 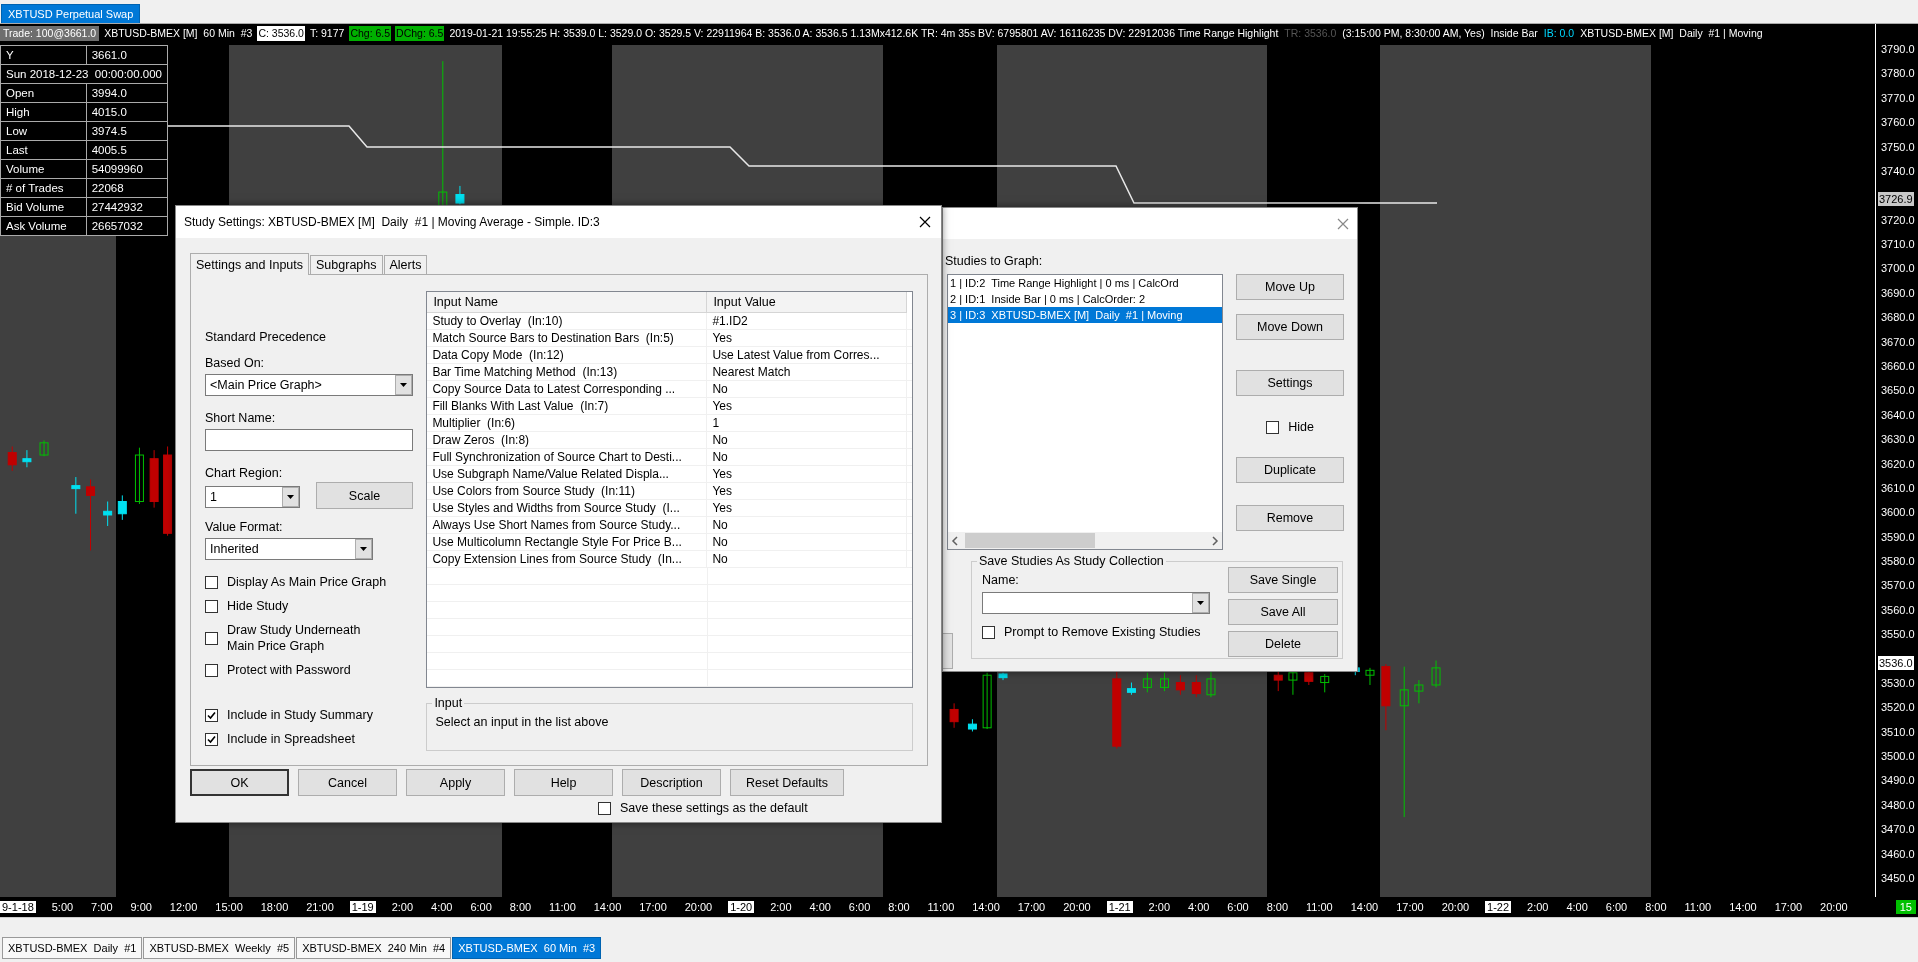 What do you see at coordinates (250, 264) in the screenshot?
I see `tab: Settings and Inputs` at bounding box center [250, 264].